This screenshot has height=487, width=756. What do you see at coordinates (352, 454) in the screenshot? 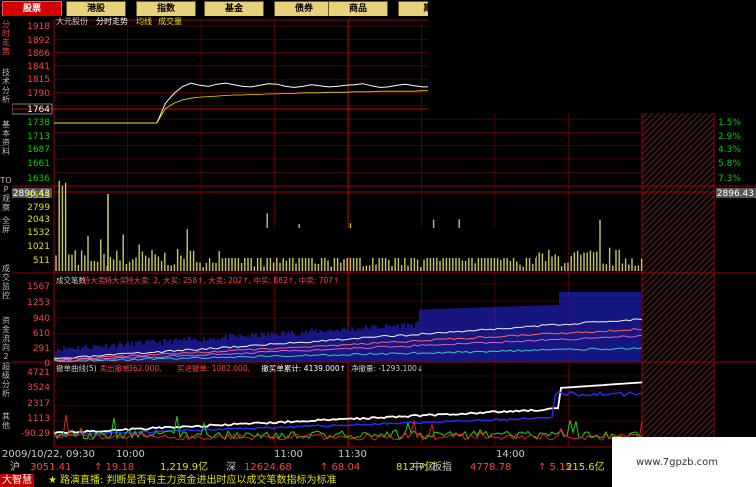
I see `time-tick-2: 11:30` at bounding box center [352, 454].